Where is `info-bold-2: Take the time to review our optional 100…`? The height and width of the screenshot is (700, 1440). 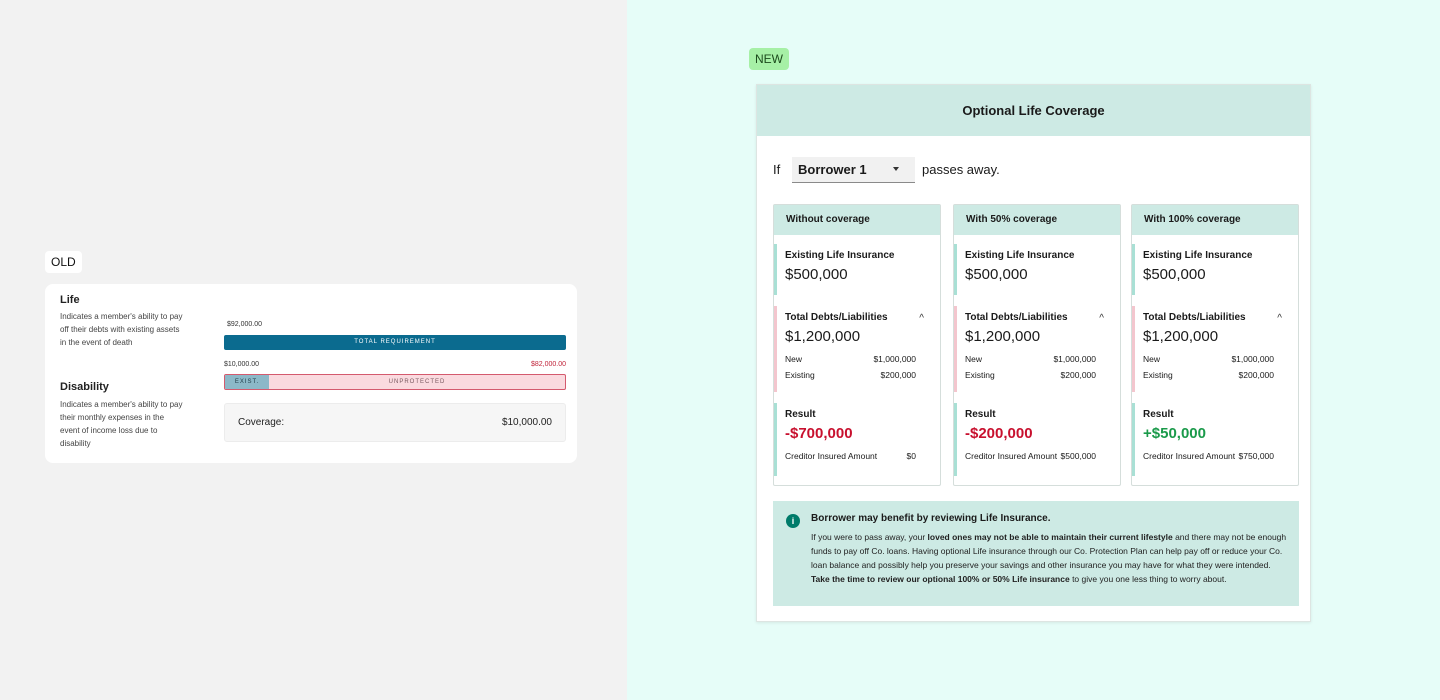 info-bold-2: Take the time to review our optional 100… is located at coordinates (940, 579).